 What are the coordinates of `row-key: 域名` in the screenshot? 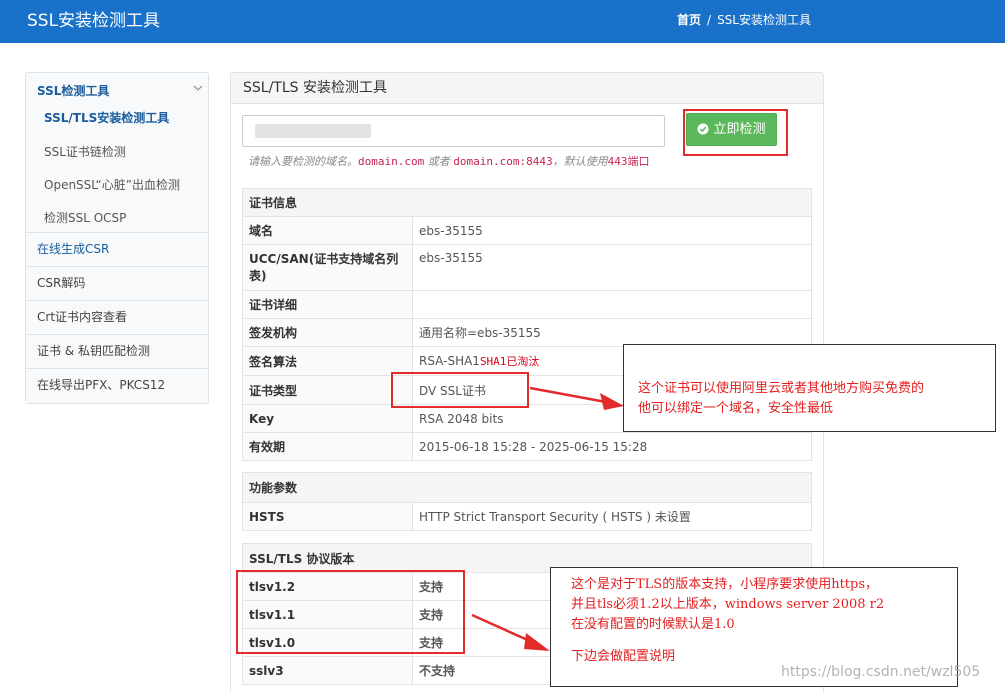 It's located at (327, 230).